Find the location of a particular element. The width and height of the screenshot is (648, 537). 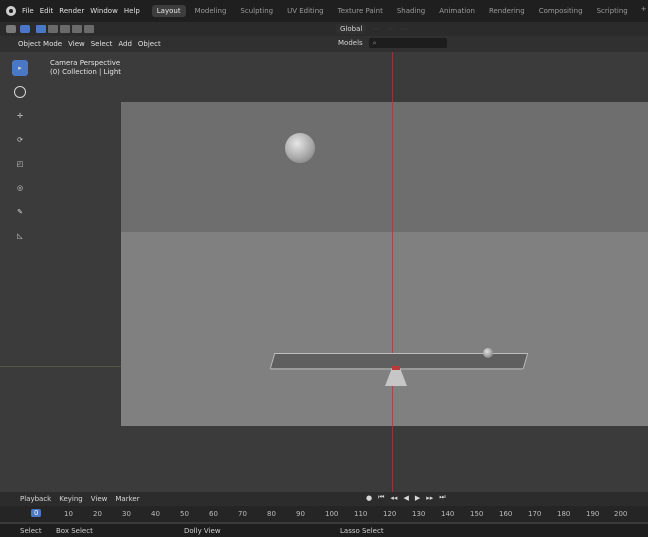

menu-edit: Edit is located at coordinates (47, 11).